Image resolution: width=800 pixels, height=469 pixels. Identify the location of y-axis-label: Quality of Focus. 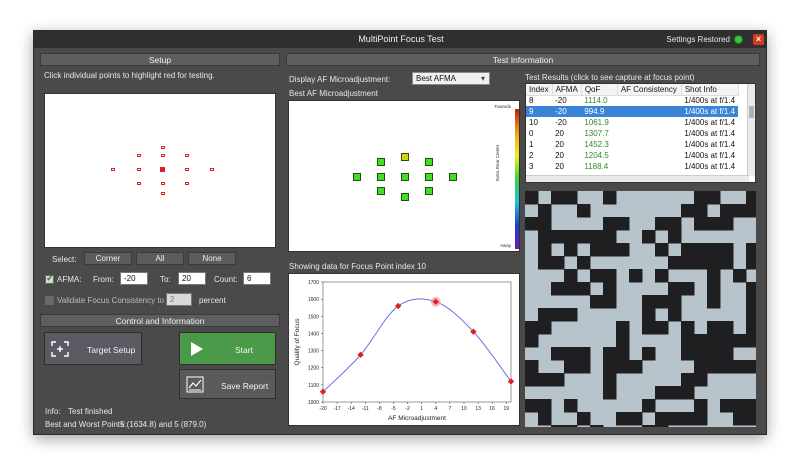
(297, 342).